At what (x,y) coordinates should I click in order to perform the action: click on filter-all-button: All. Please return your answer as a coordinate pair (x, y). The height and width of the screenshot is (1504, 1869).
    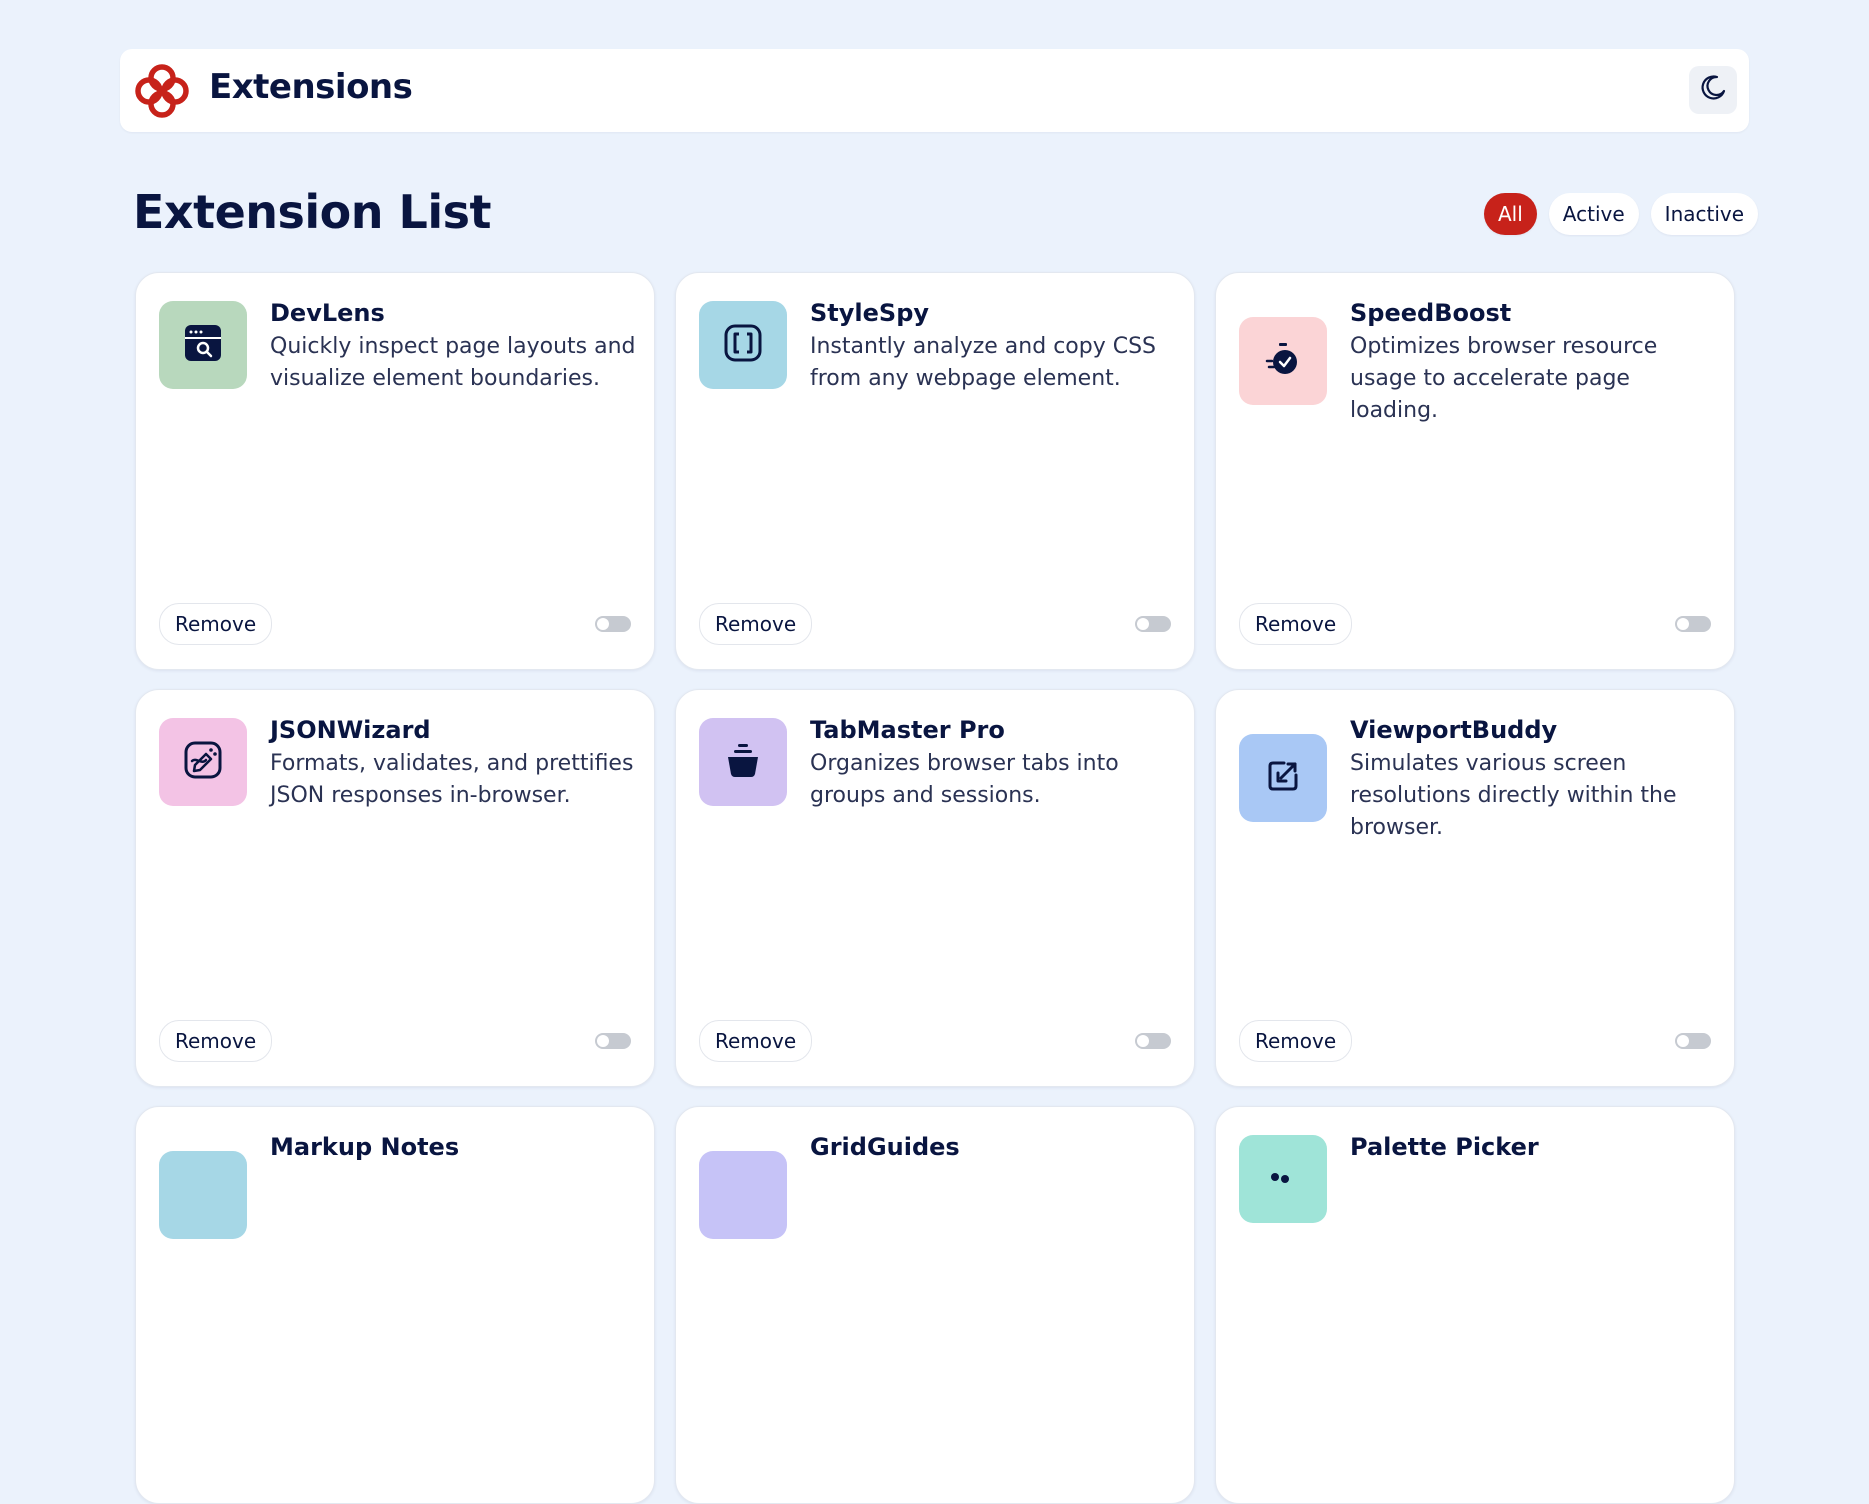
    Looking at the image, I should click on (1510, 214).